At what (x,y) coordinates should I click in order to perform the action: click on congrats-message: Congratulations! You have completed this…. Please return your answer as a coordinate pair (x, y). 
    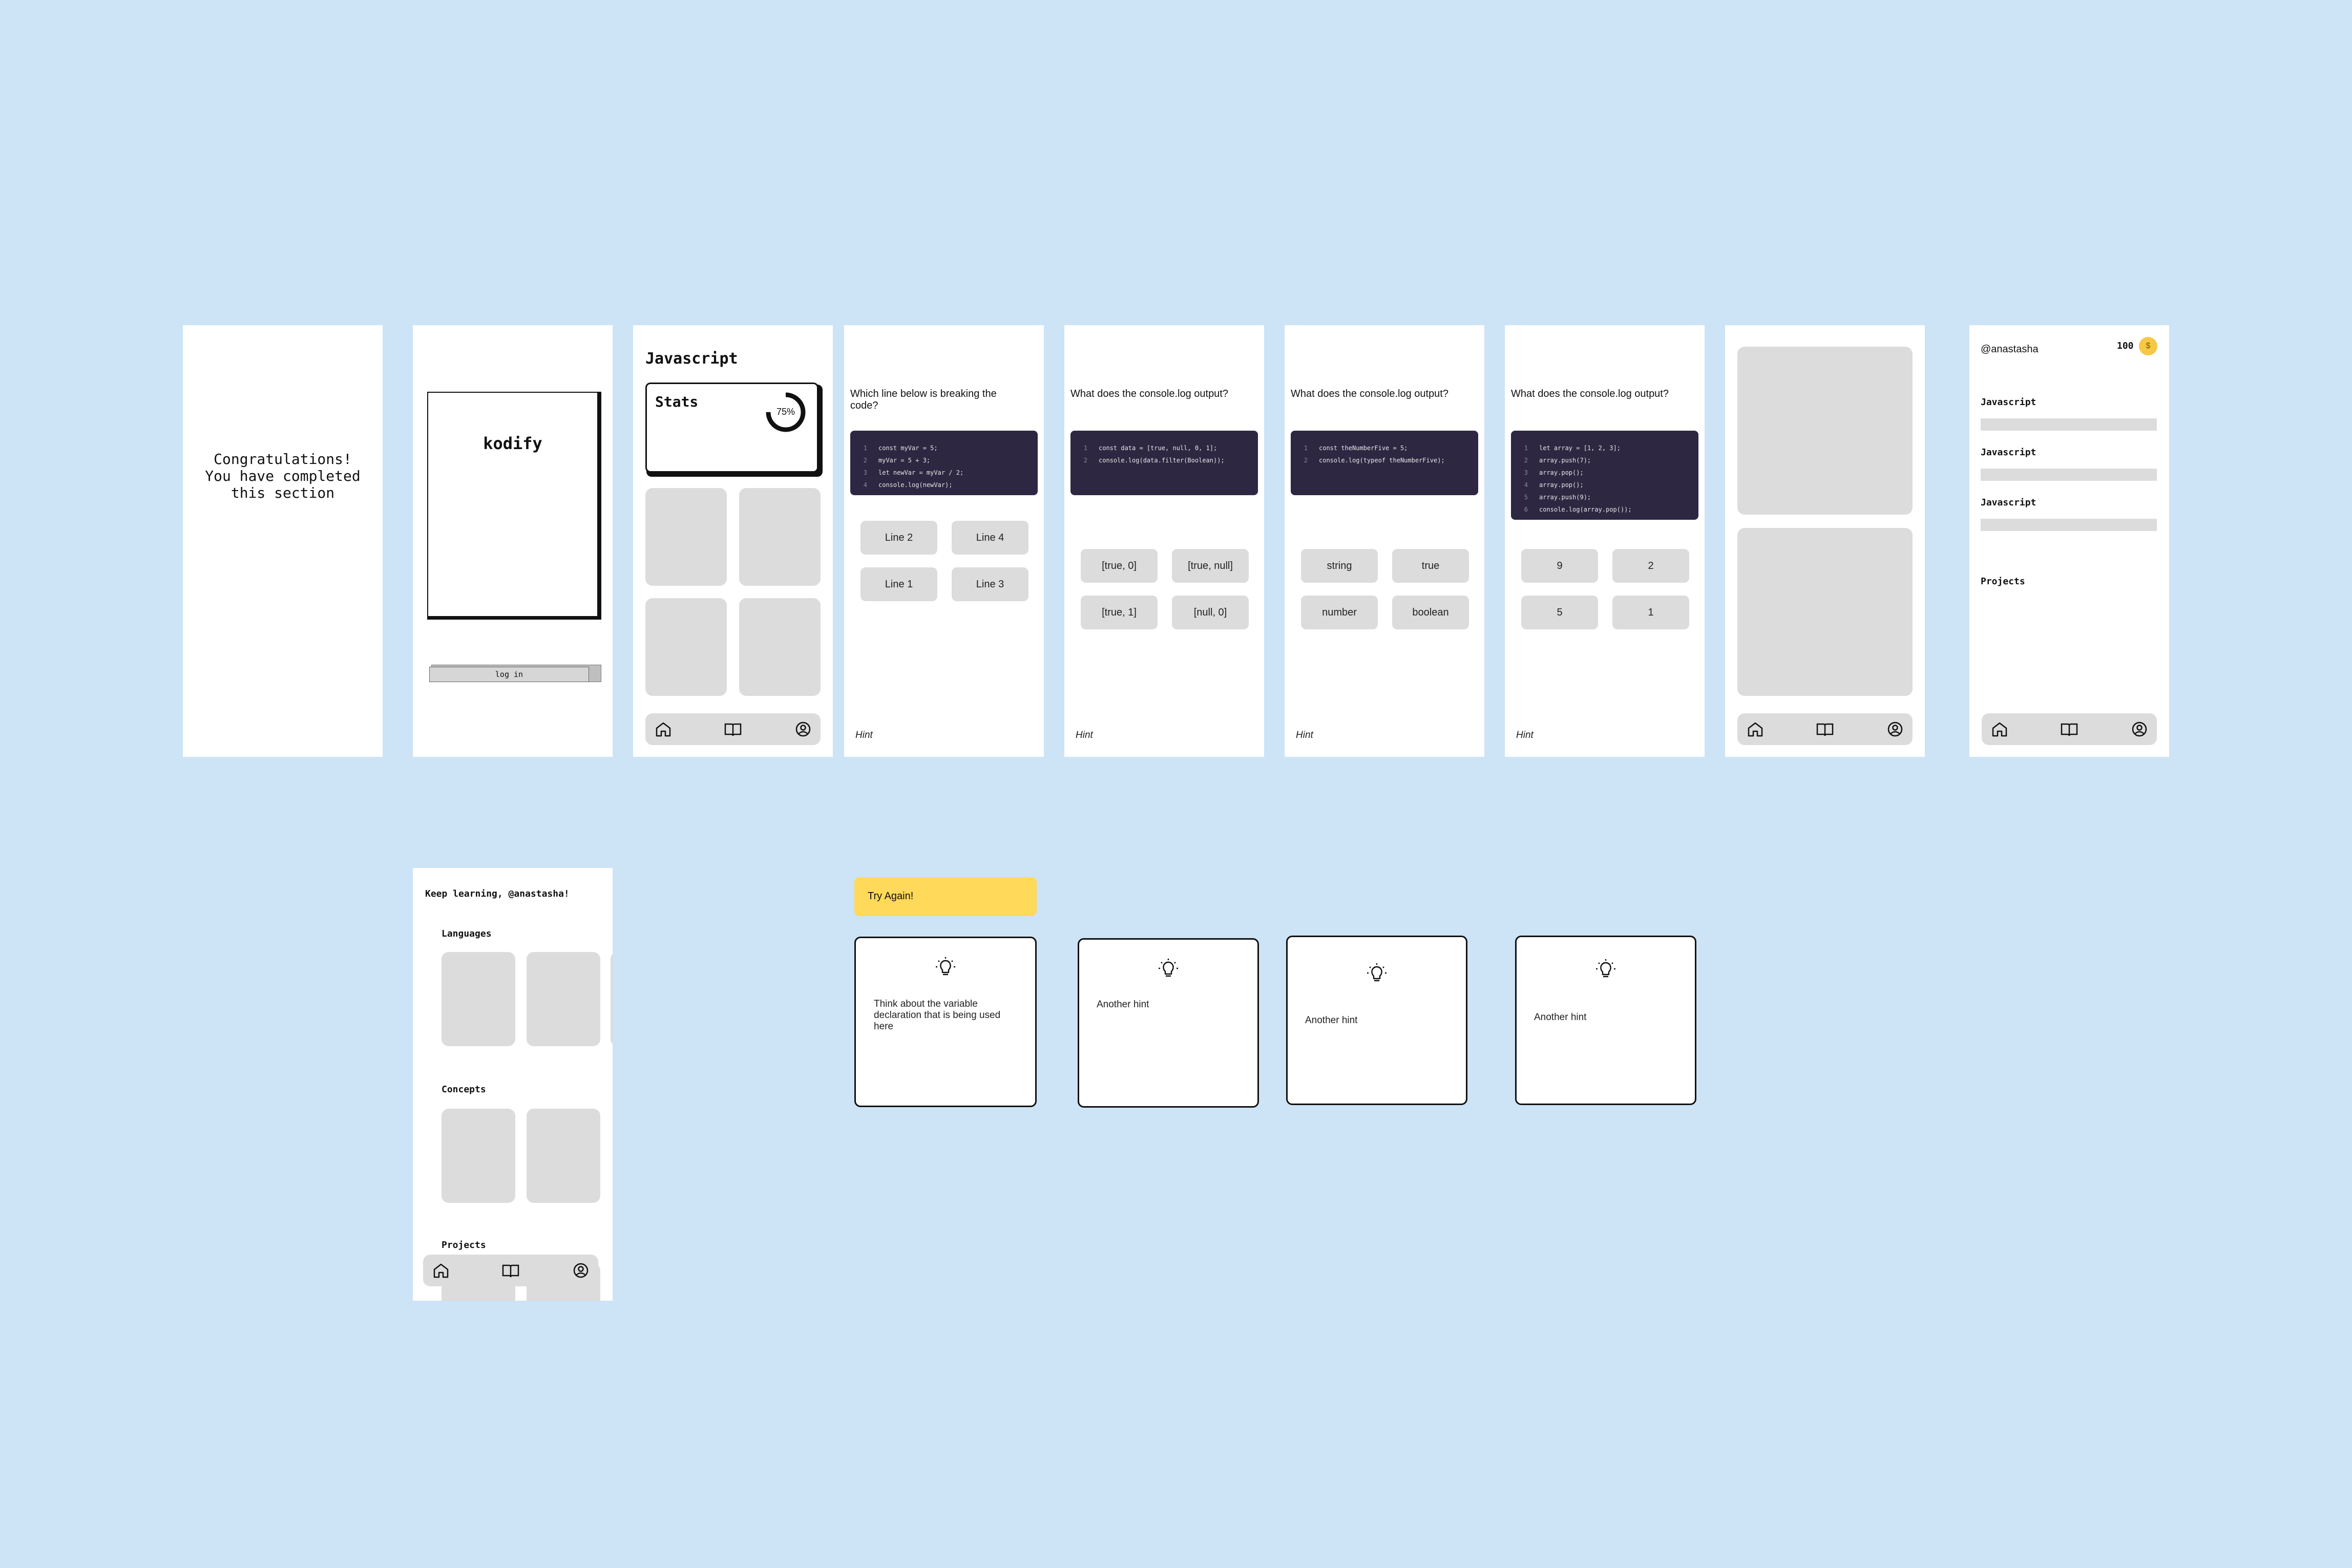
    Looking at the image, I should click on (283, 476).